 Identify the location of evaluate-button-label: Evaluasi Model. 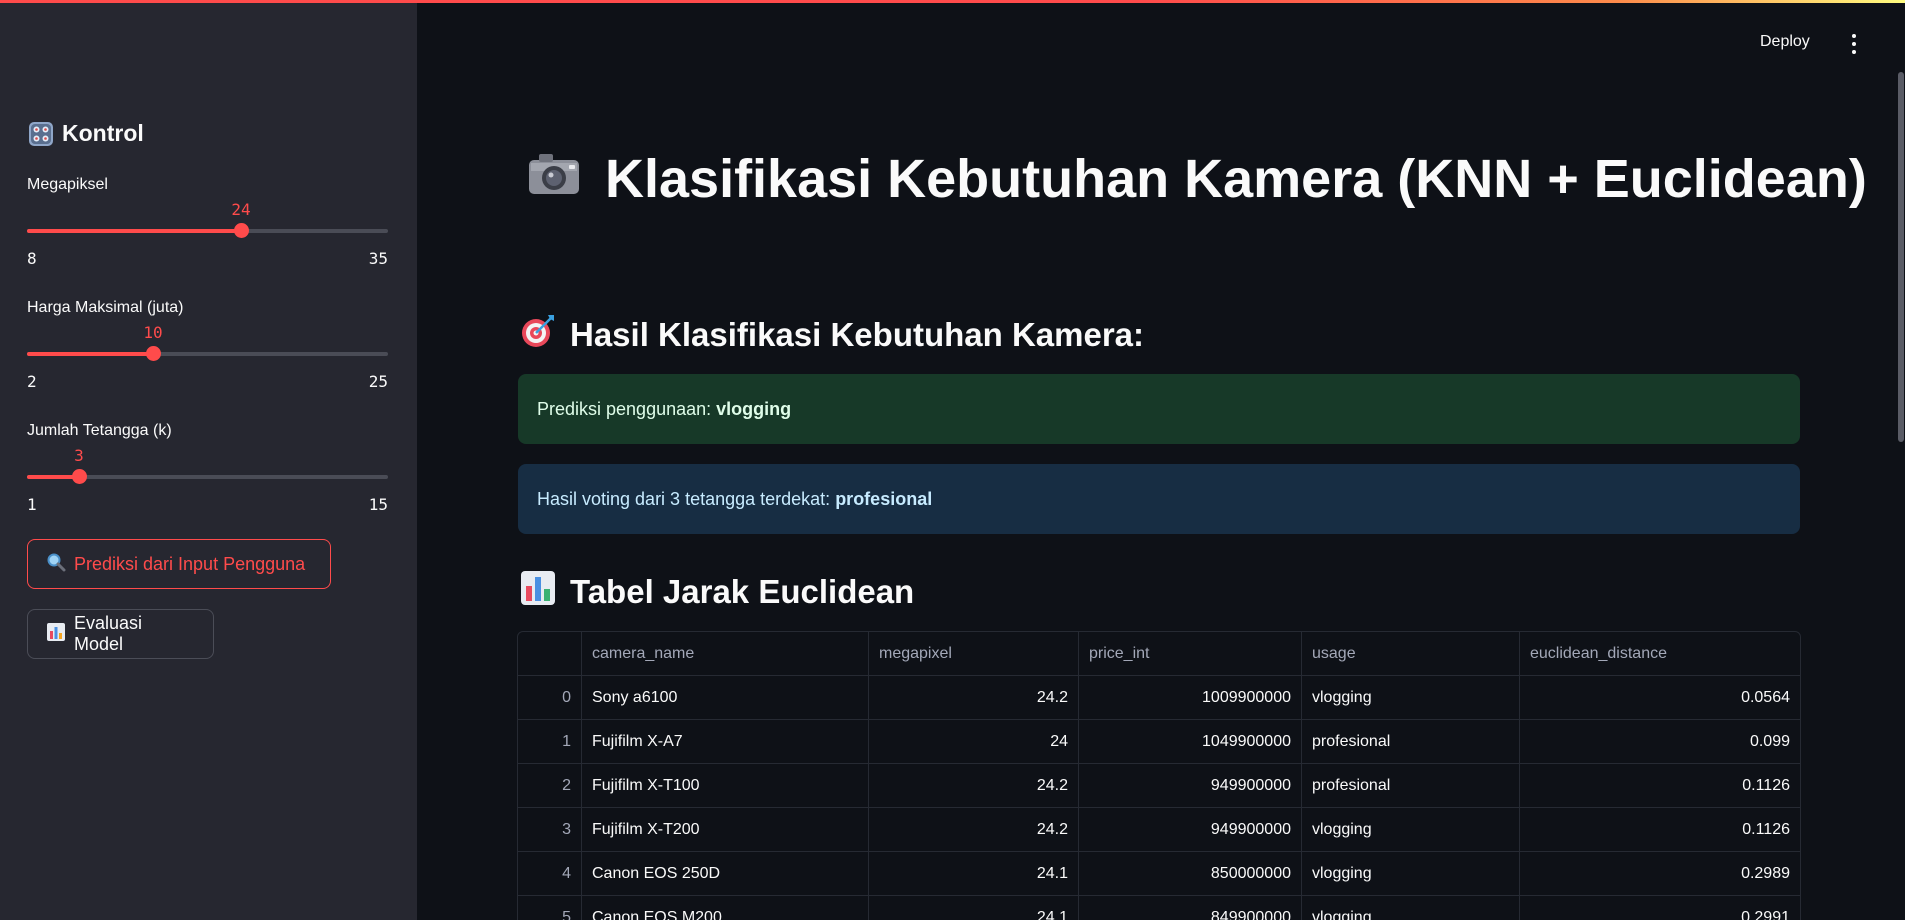
(108, 633).